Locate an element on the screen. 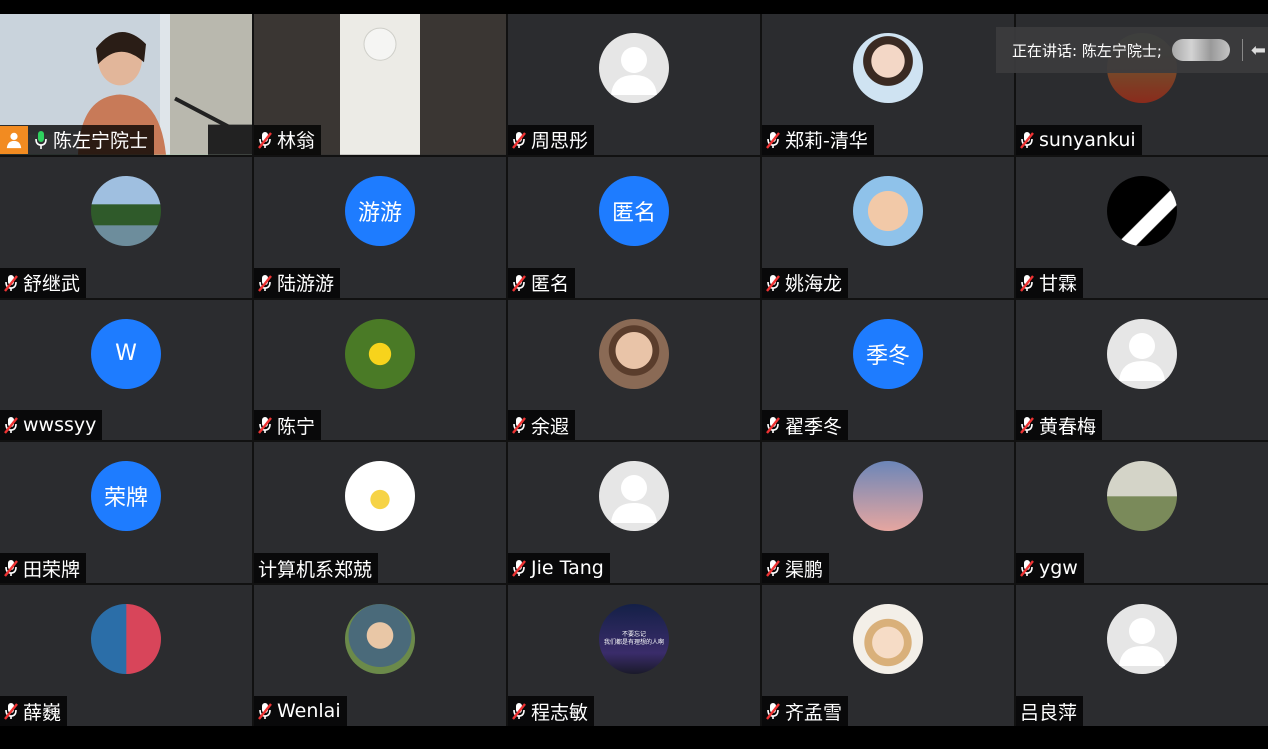 The image size is (1268, 749). participant-nameplate: 周思彤 is located at coordinates (551, 139).